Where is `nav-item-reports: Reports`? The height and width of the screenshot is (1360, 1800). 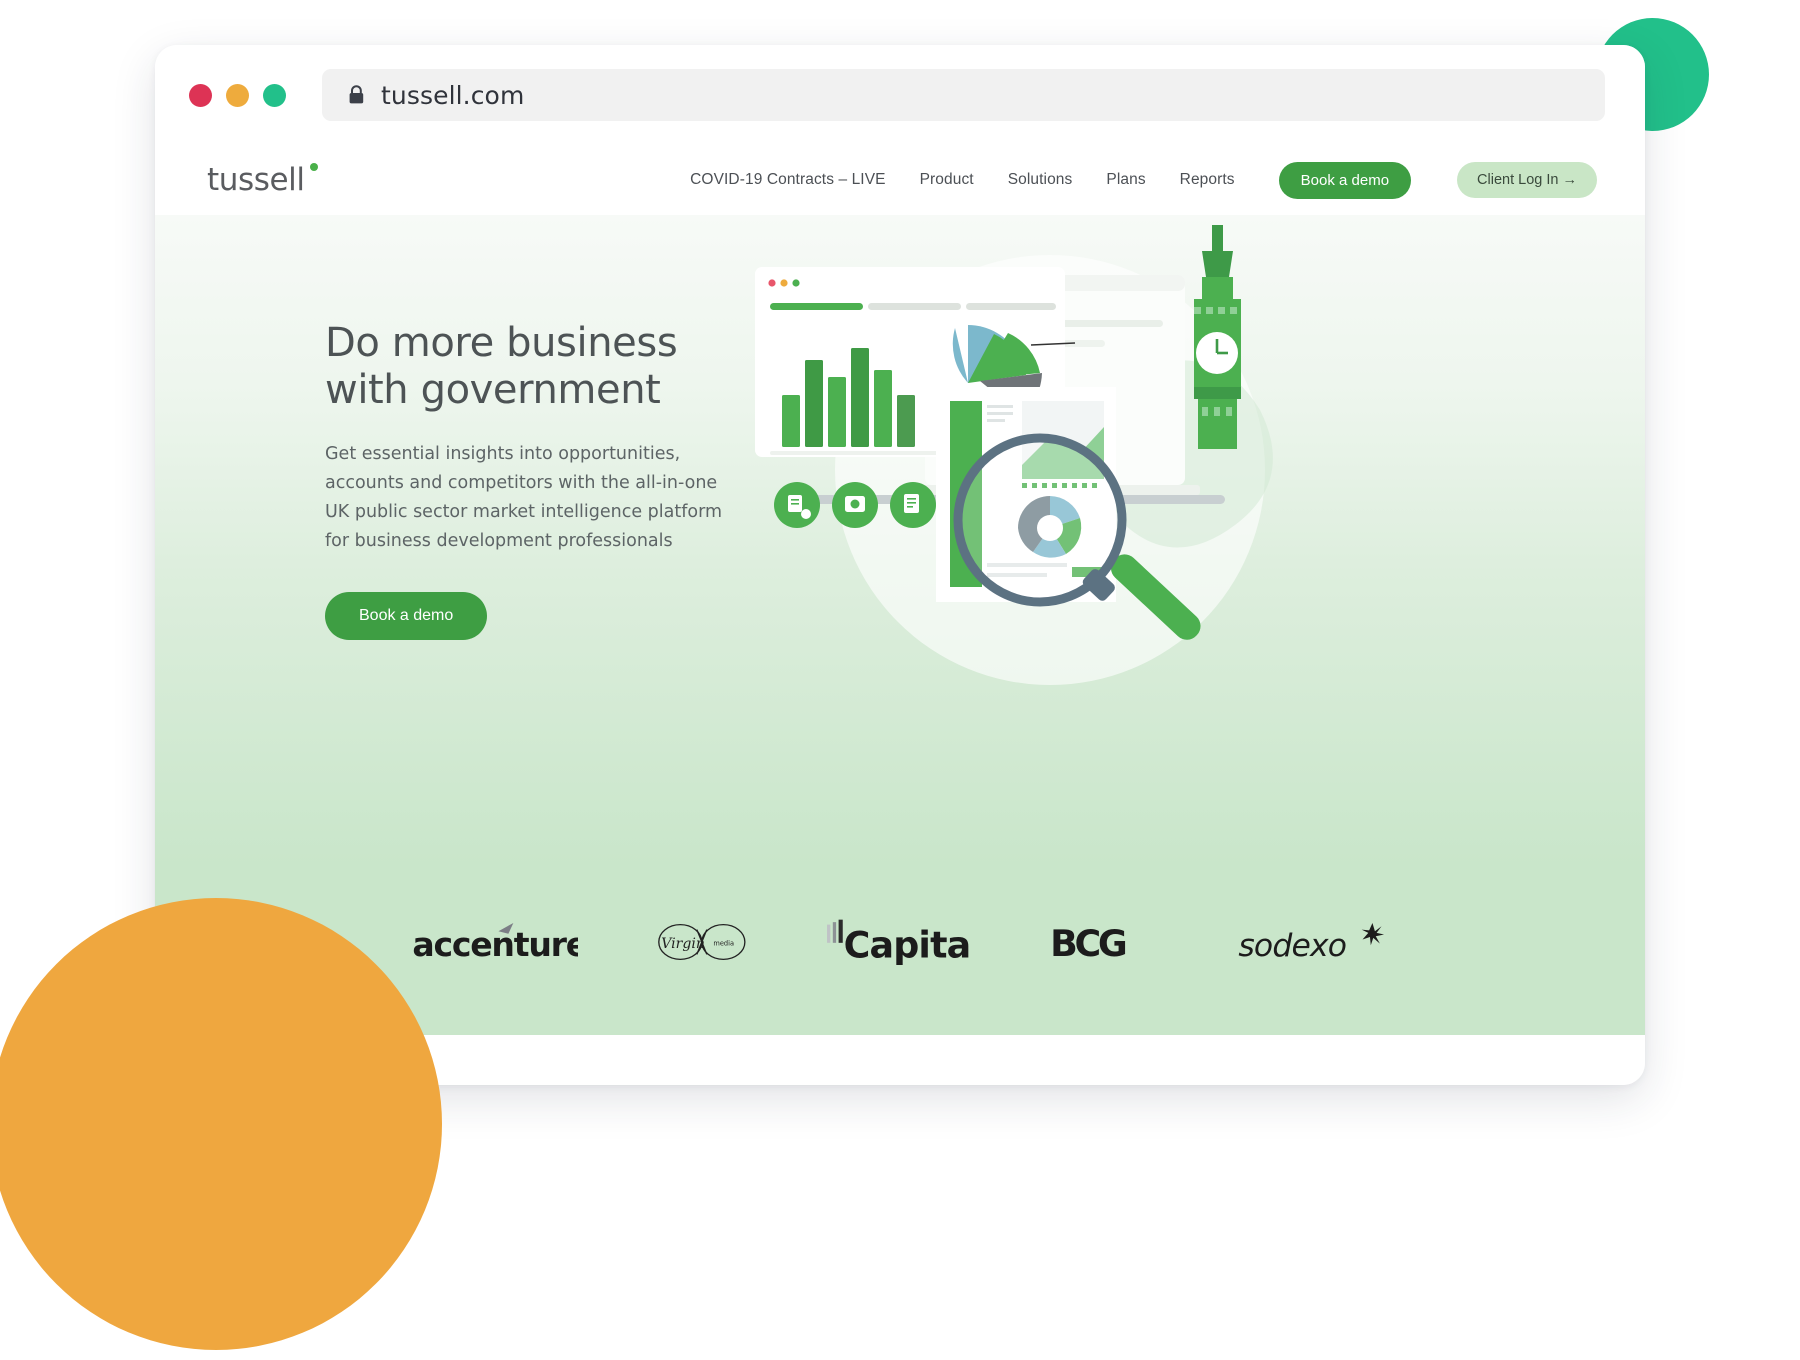 nav-item-reports: Reports is located at coordinates (1207, 180).